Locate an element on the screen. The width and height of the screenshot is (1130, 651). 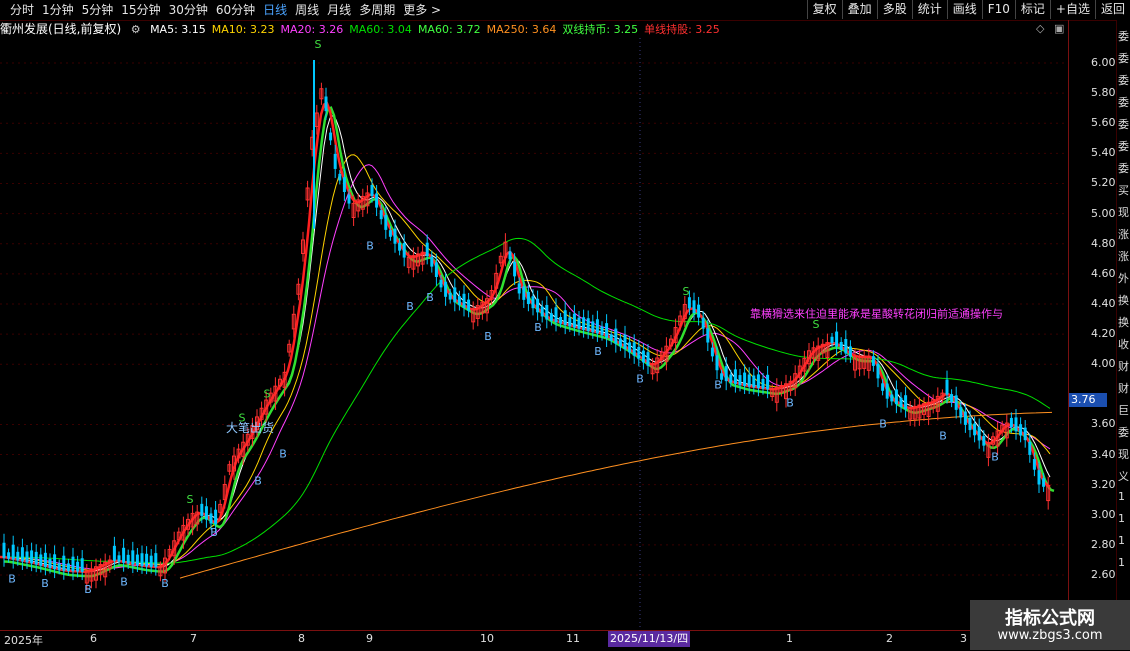
tool-button-8: 返回 is located at coordinates (1112, 9).